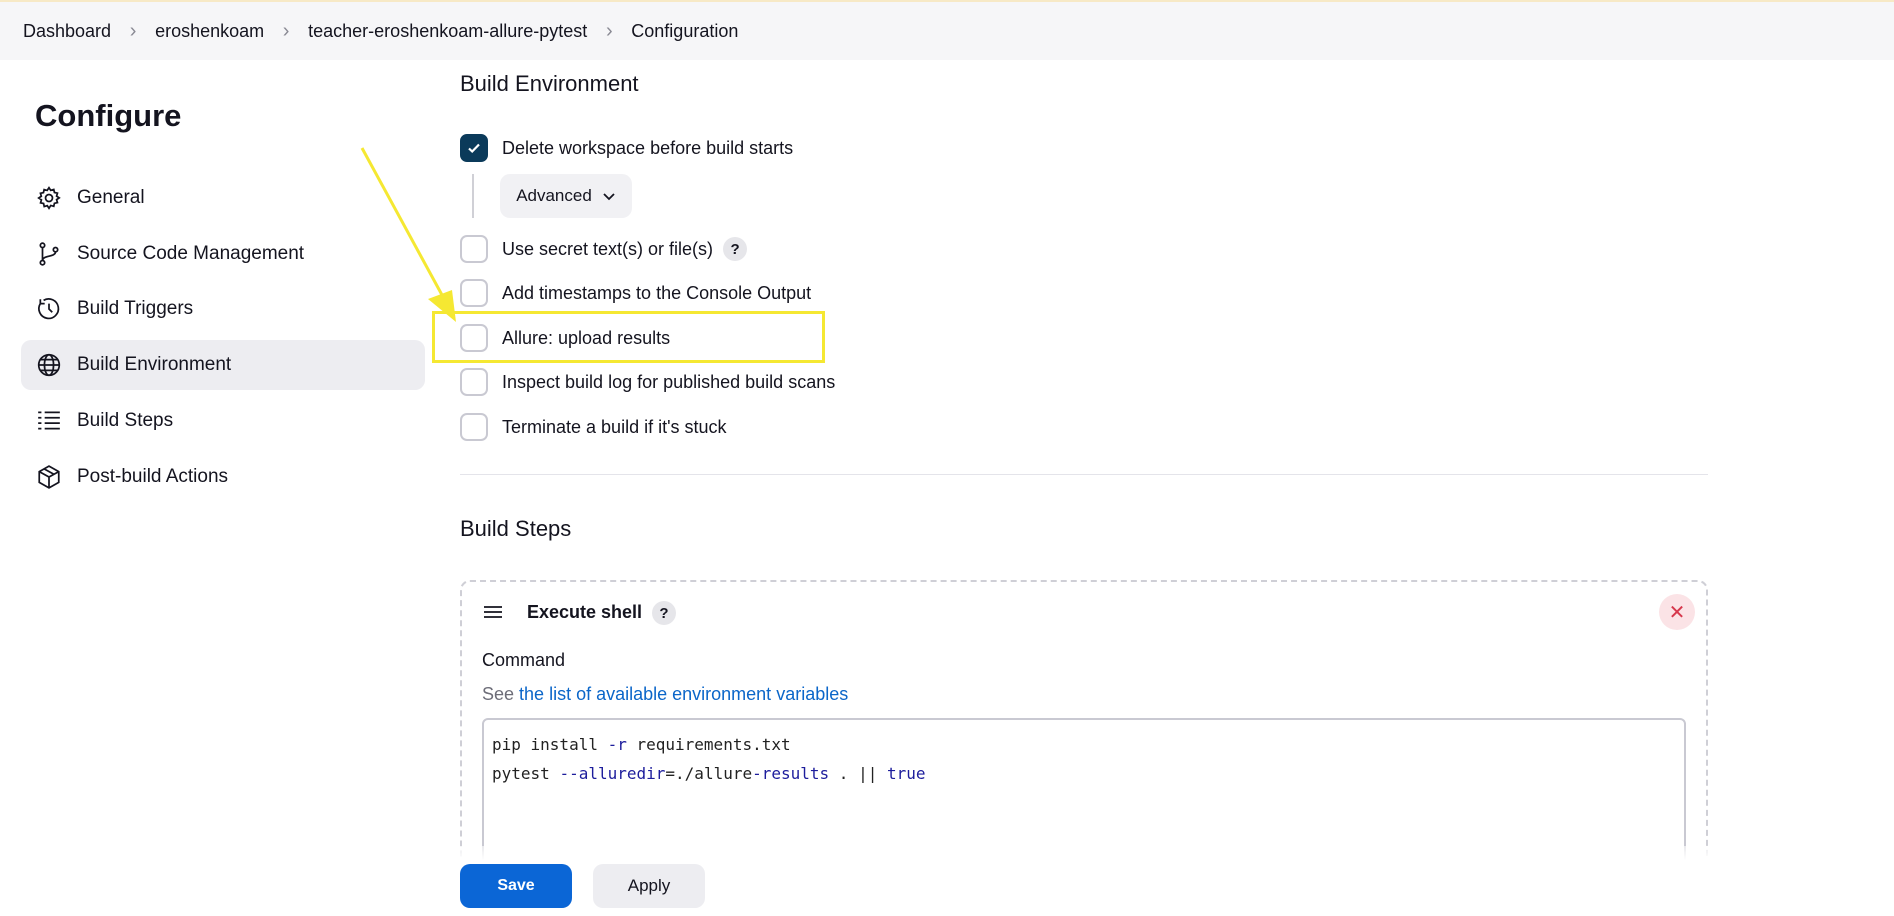 This screenshot has height=916, width=1894. What do you see at coordinates (498, 694) in the screenshot?
I see `hint-prefix: See` at bounding box center [498, 694].